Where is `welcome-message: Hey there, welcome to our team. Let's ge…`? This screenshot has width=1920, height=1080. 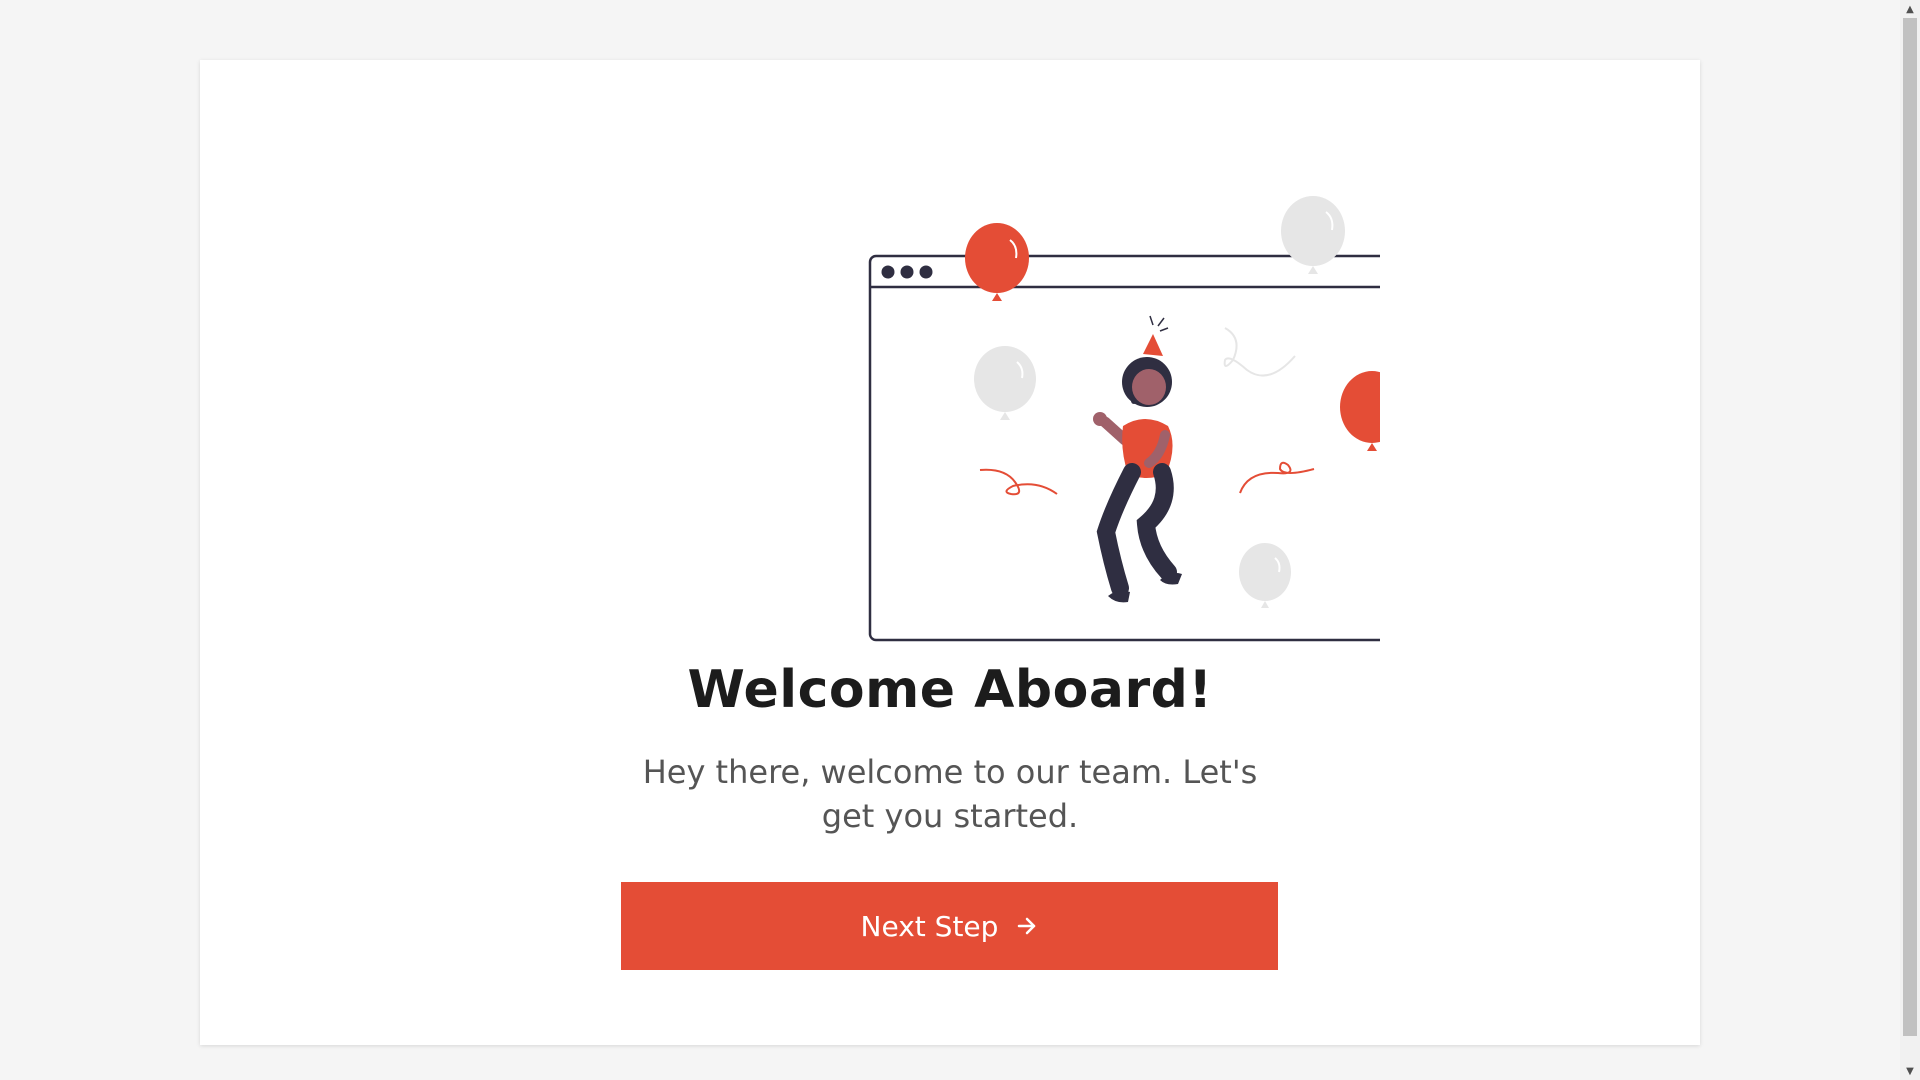
welcome-message: Hey there, welcome to our team. Let's ge… is located at coordinates (950, 794).